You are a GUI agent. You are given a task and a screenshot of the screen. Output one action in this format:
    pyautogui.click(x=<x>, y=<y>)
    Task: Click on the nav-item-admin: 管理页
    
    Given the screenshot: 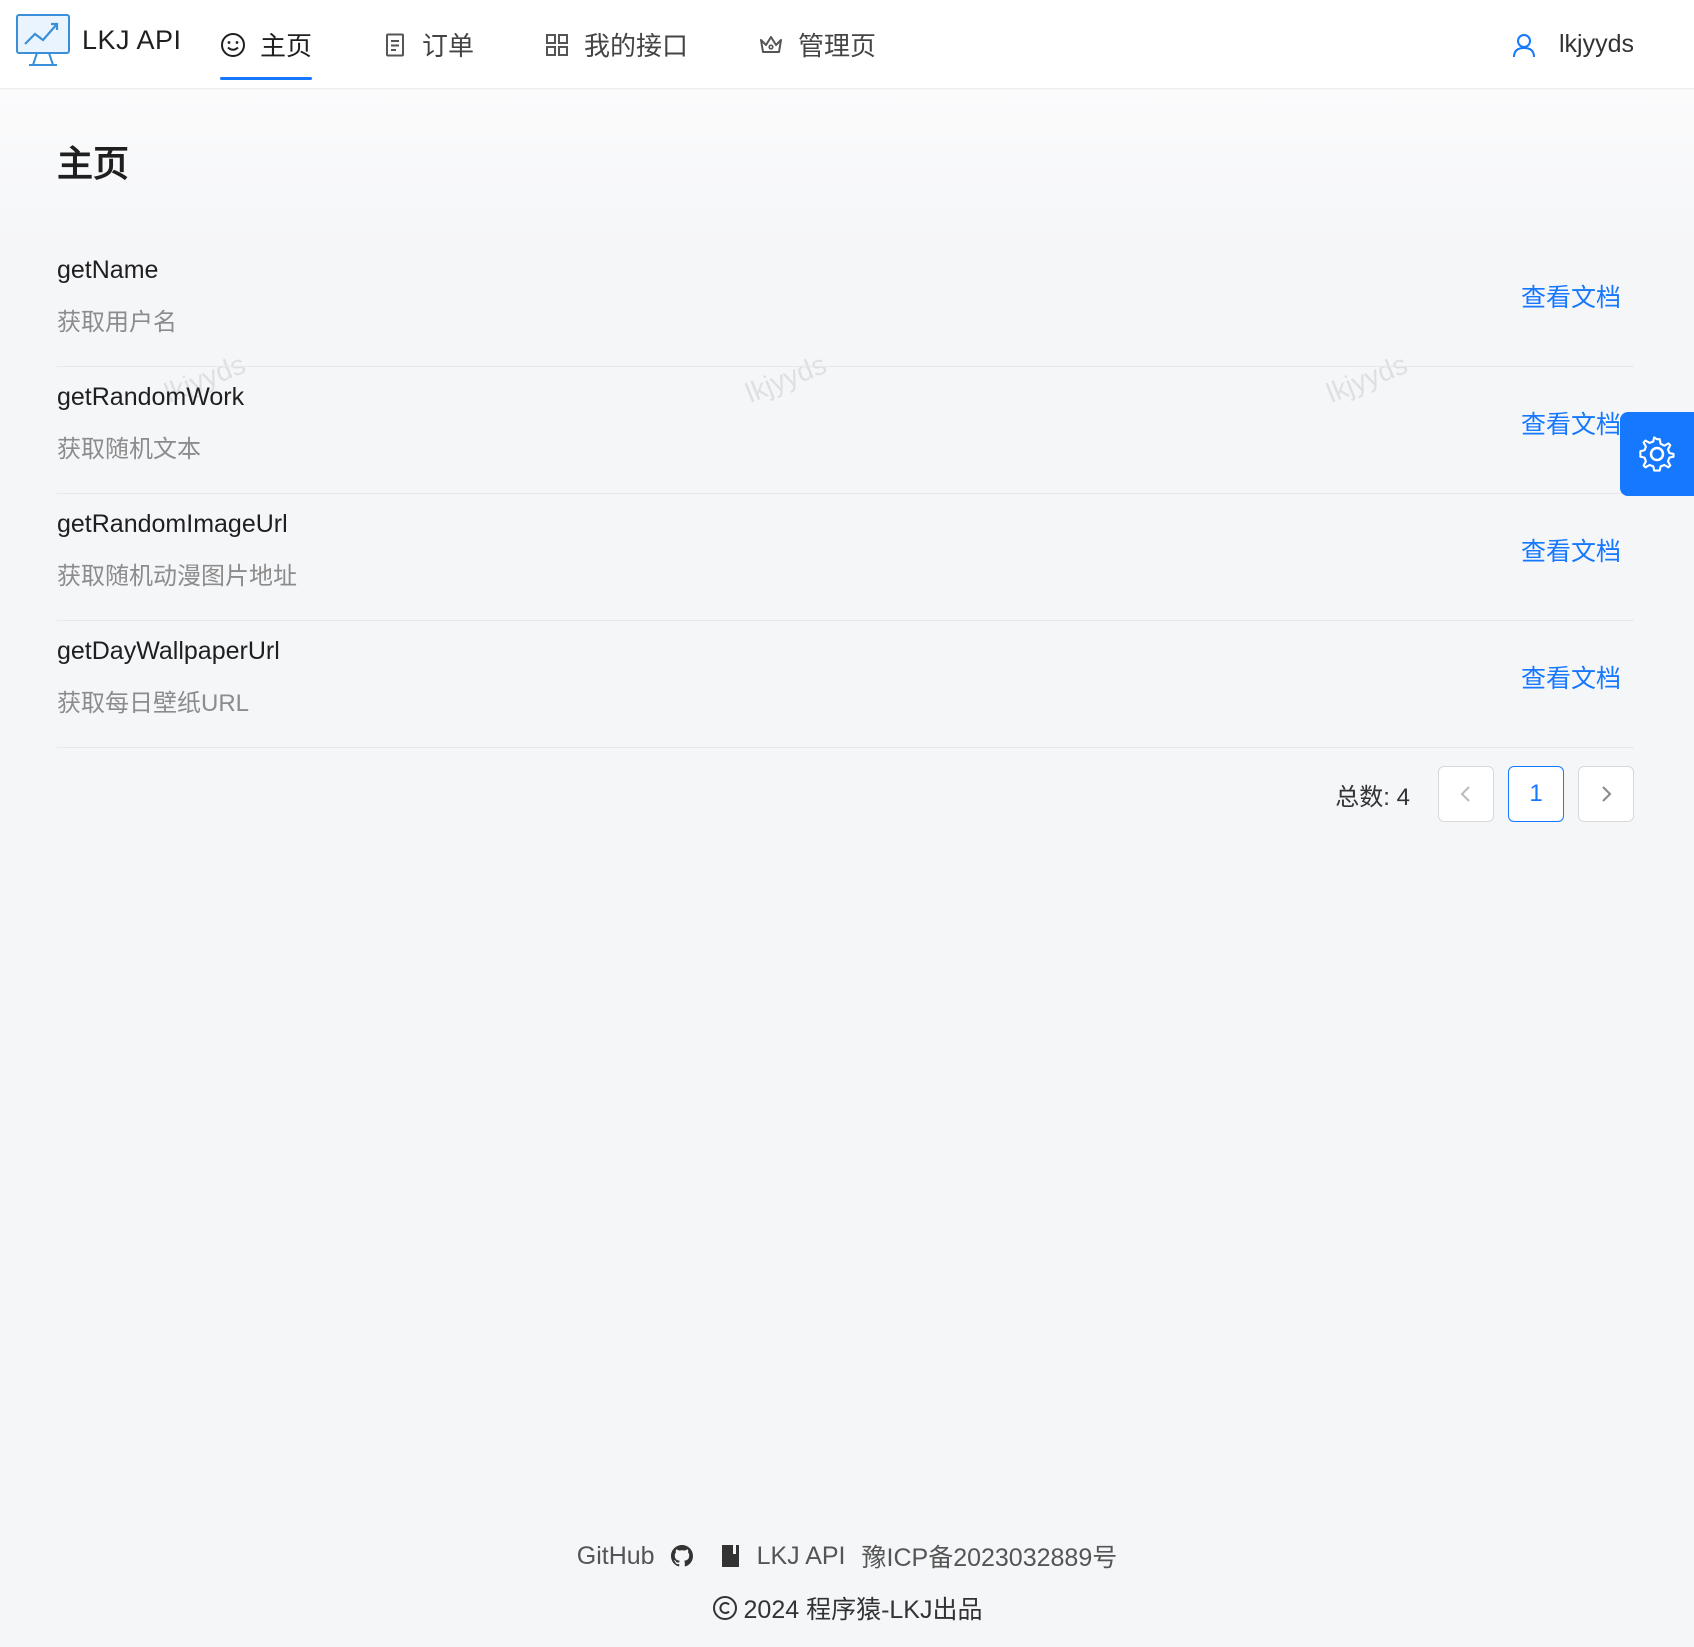 What is the action you would take?
    pyautogui.click(x=817, y=44)
    